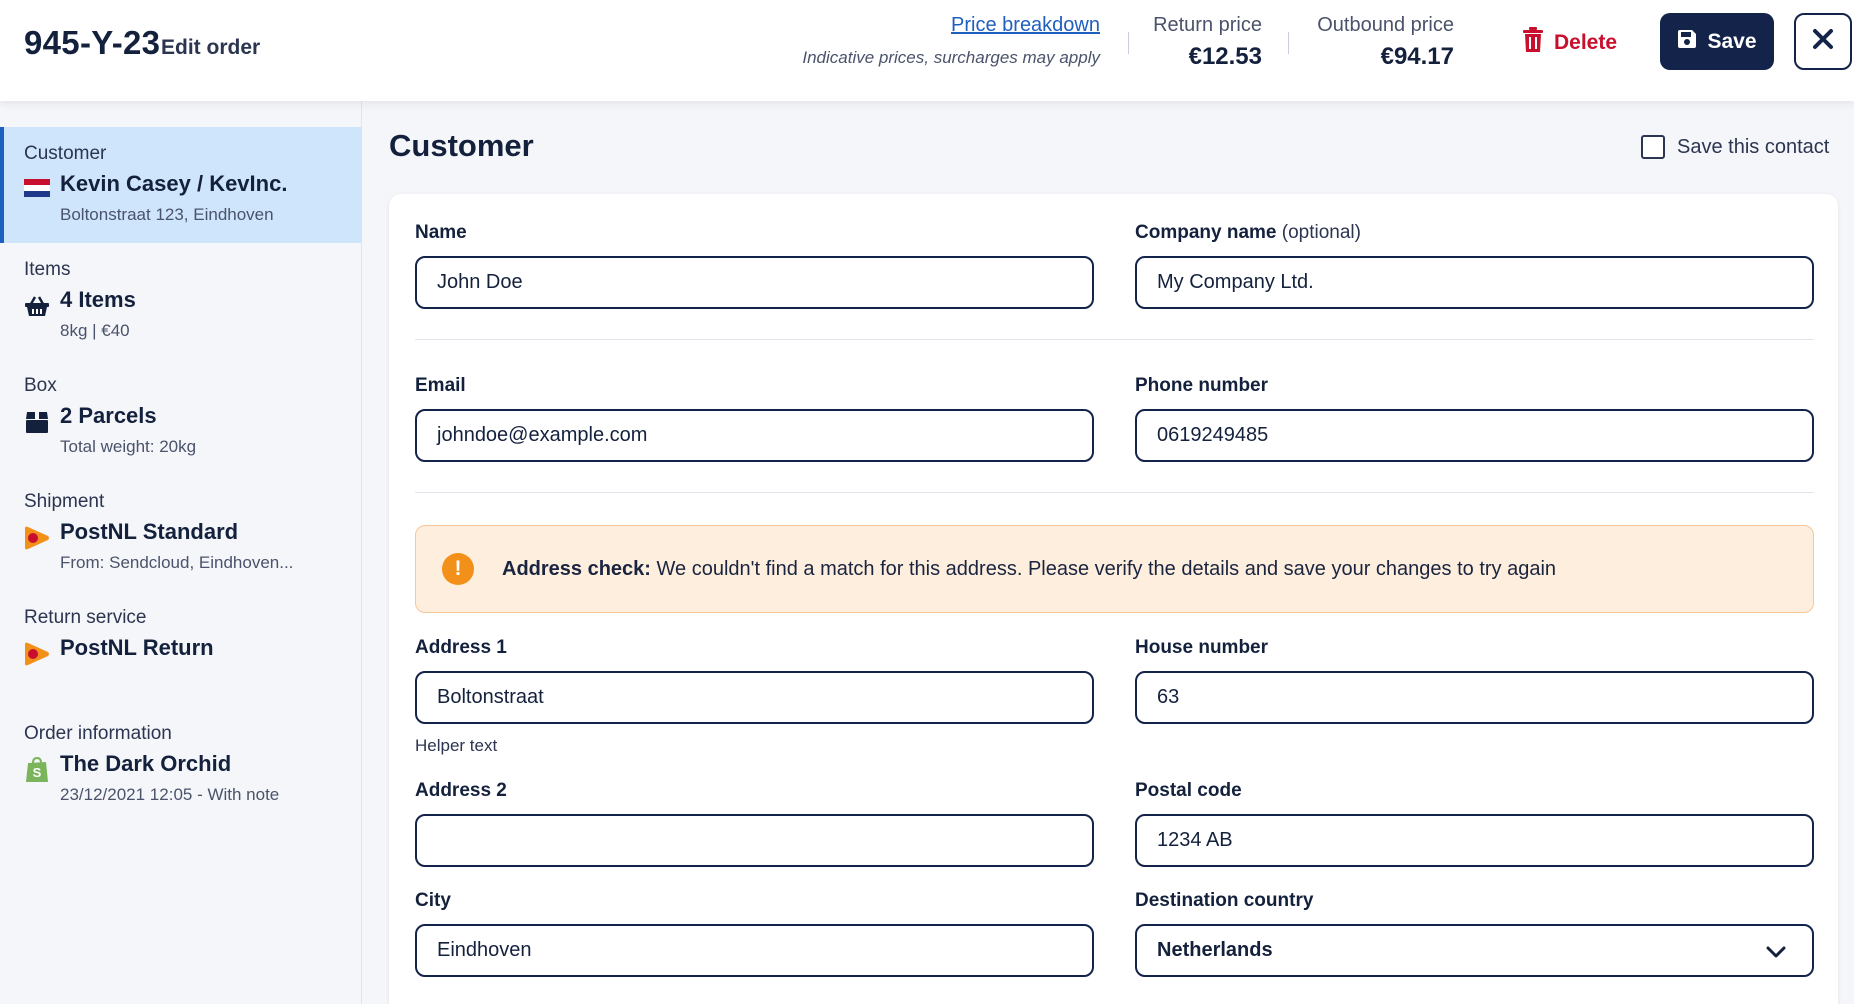 This screenshot has width=1854, height=1004. Describe the element at coordinates (1474, 950) in the screenshot. I see `destination-country-select: Netherlands` at that location.